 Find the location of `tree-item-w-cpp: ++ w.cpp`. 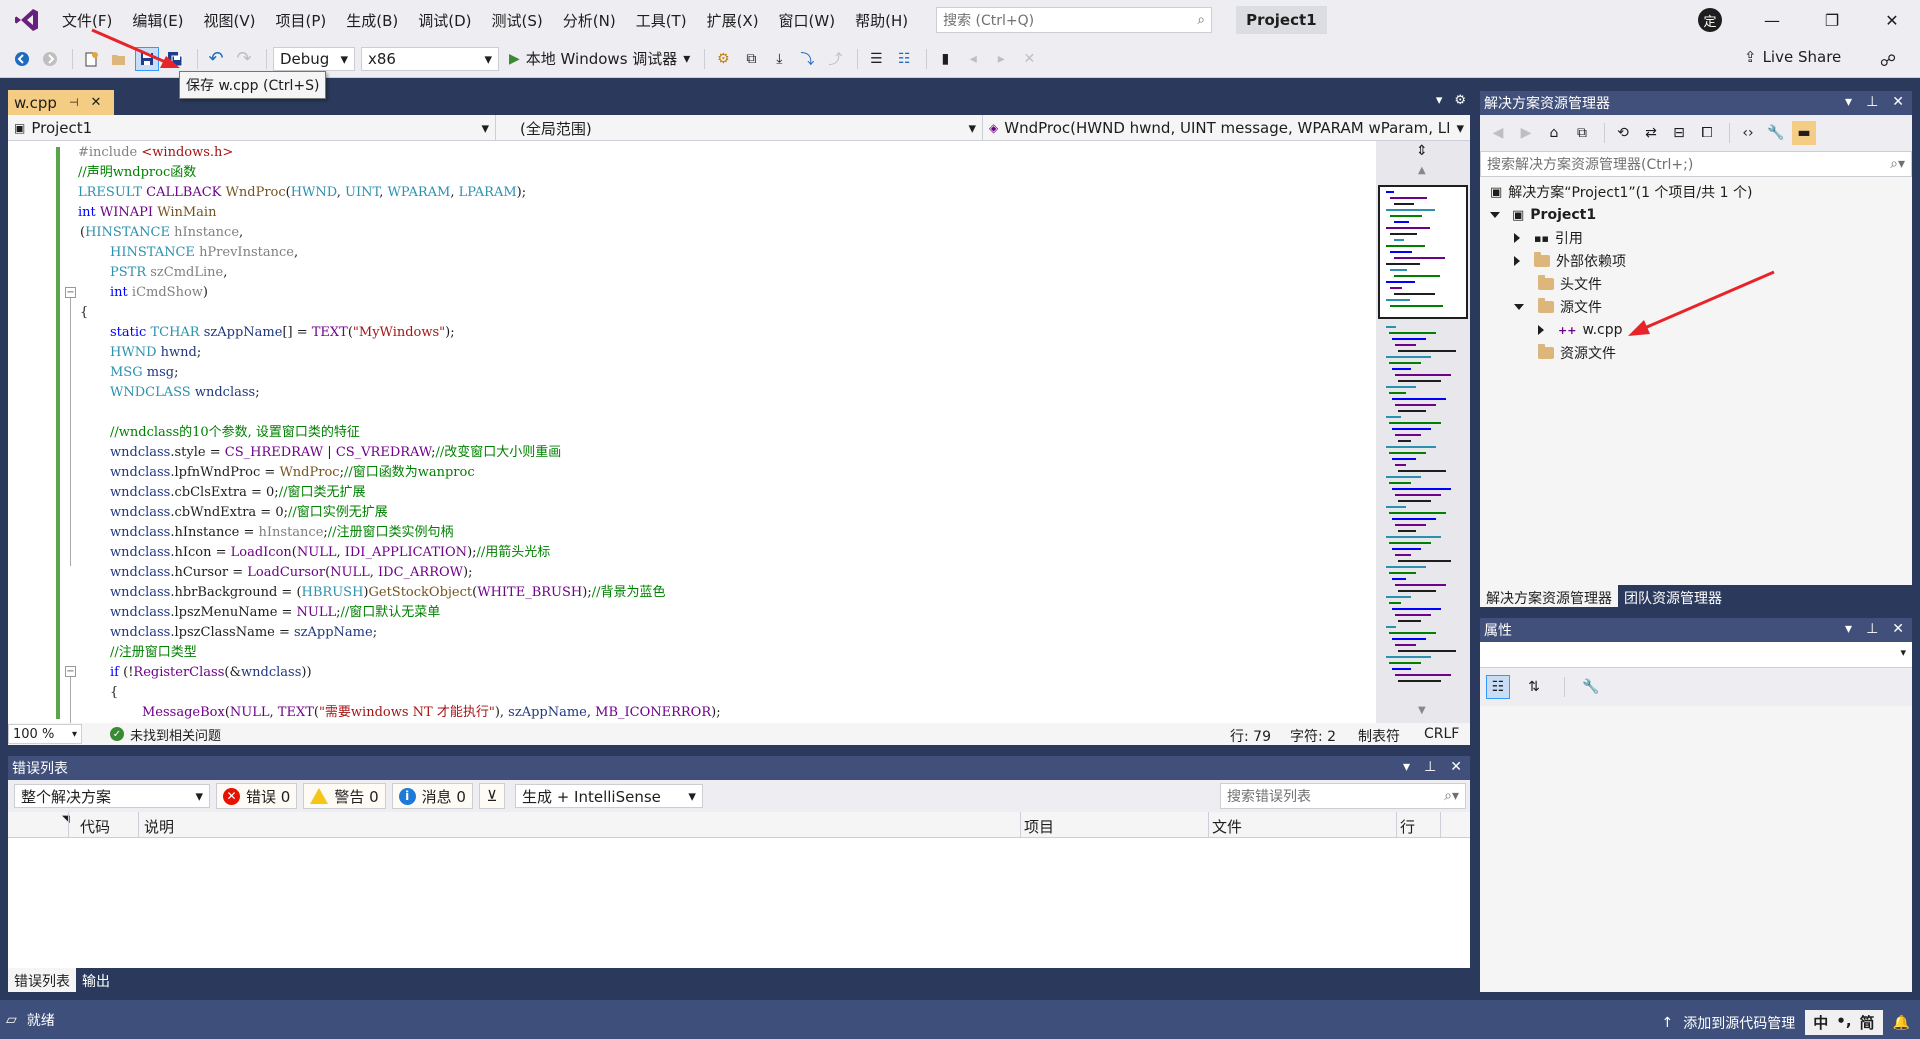

tree-item-w-cpp: ++ w.cpp is located at coordinates (1580, 330).